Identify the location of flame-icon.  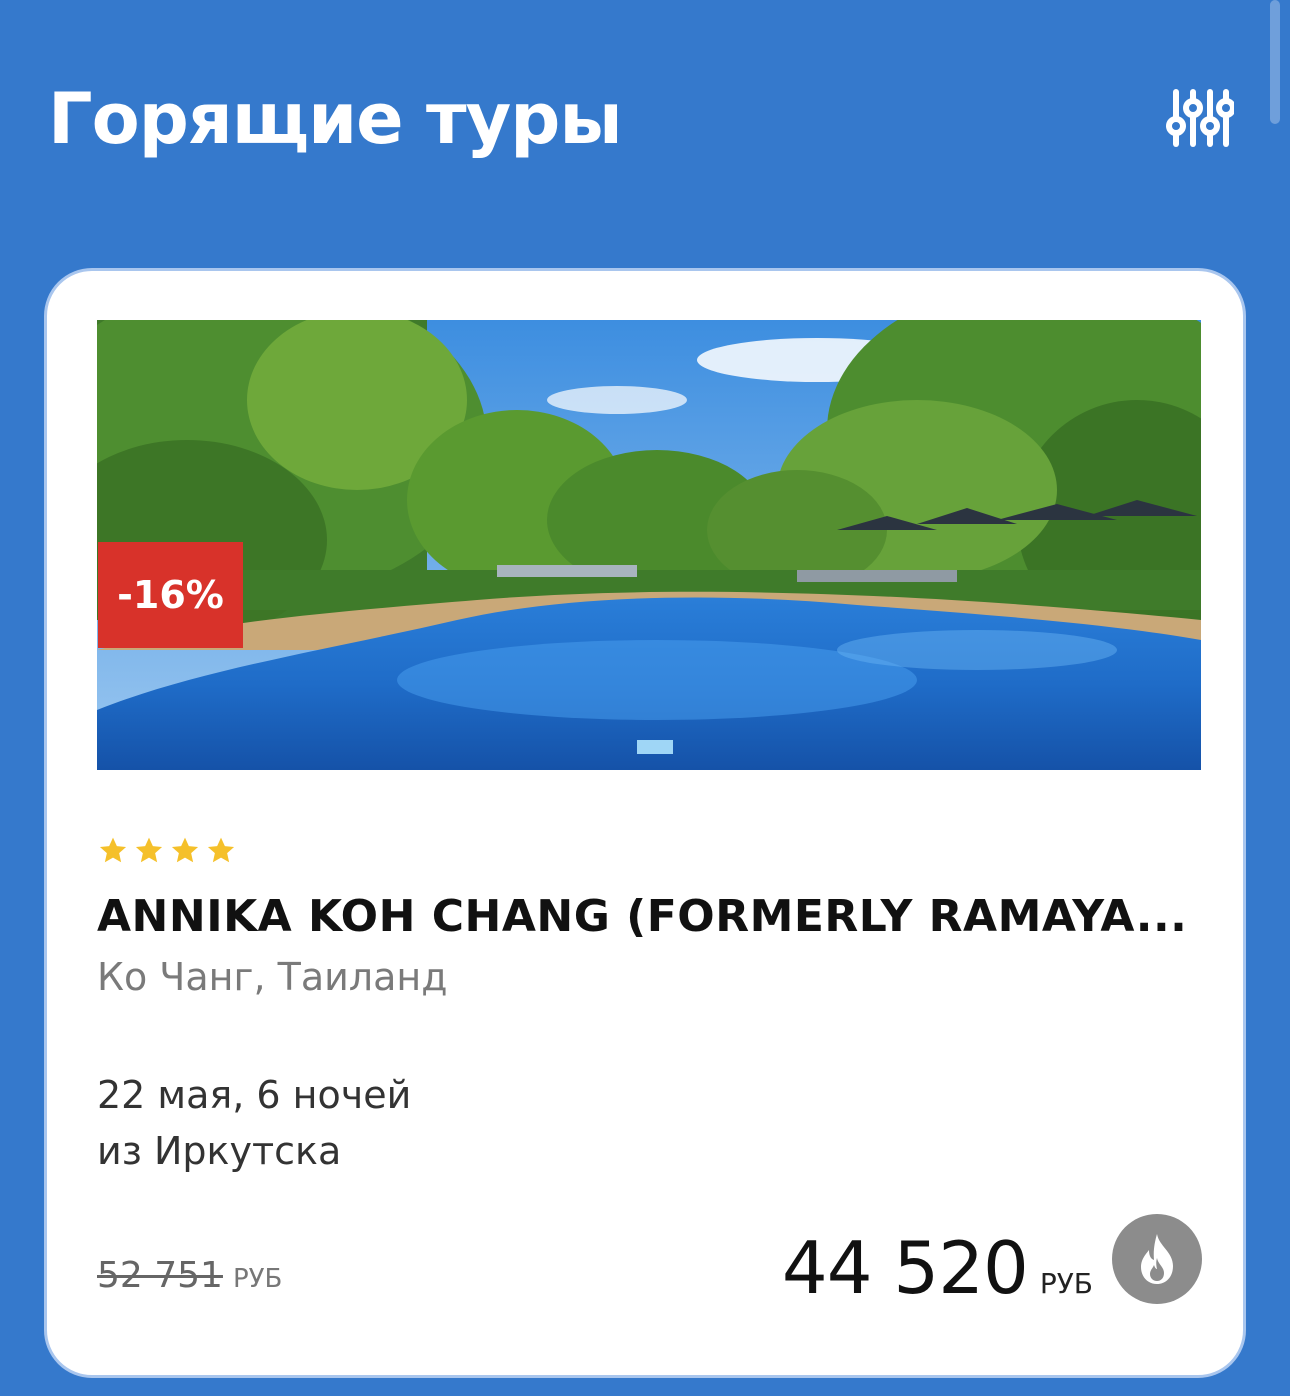
(1157, 1259).